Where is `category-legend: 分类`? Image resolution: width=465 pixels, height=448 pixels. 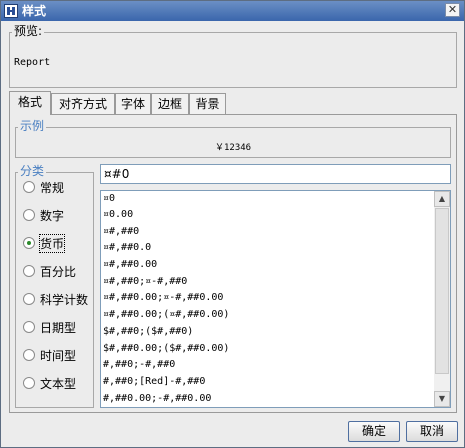 category-legend: 分类 is located at coordinates (32, 171).